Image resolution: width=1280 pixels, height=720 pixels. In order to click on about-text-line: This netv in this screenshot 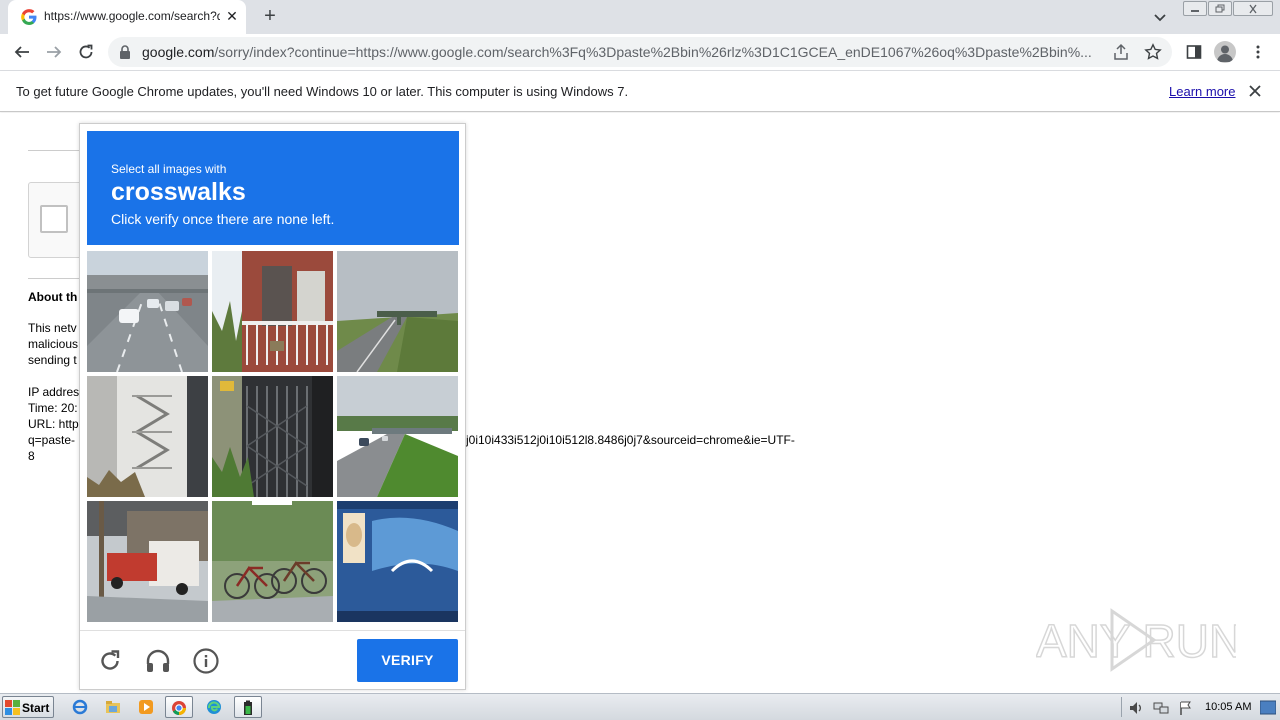, I will do `click(52, 328)`.